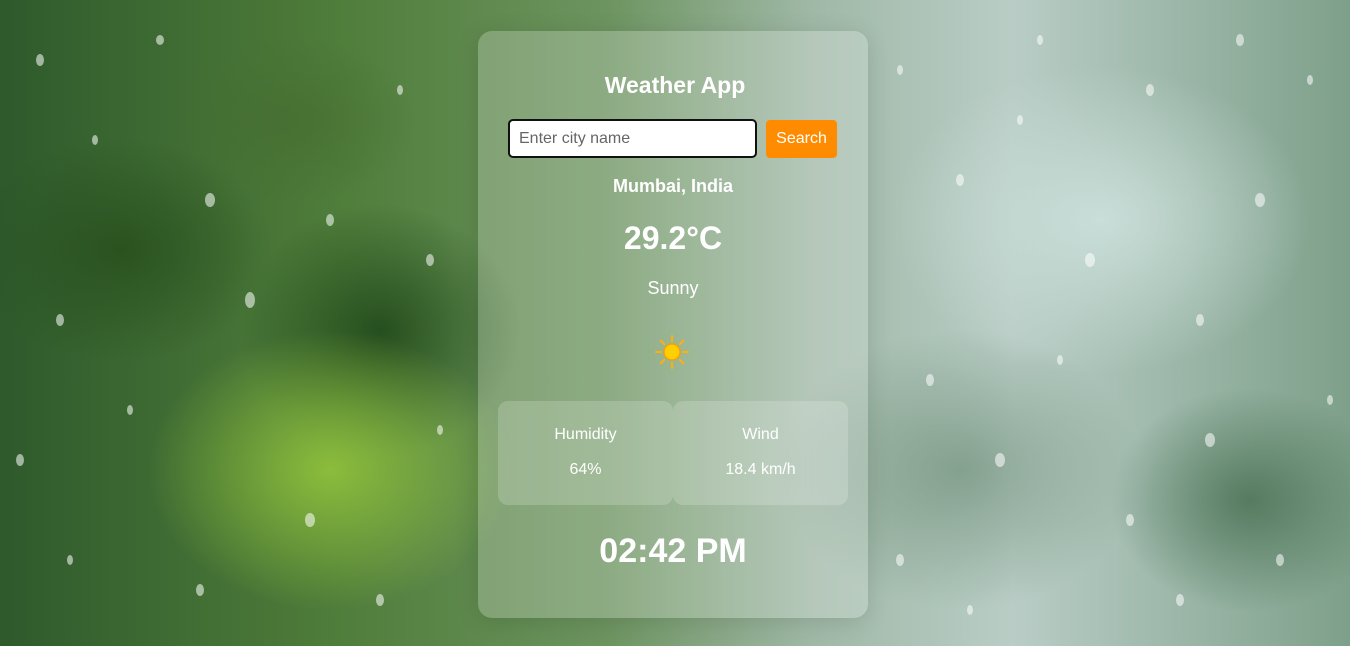 The image size is (1350, 646). What do you see at coordinates (585, 434) in the screenshot?
I see `humidity-label: Humidity` at bounding box center [585, 434].